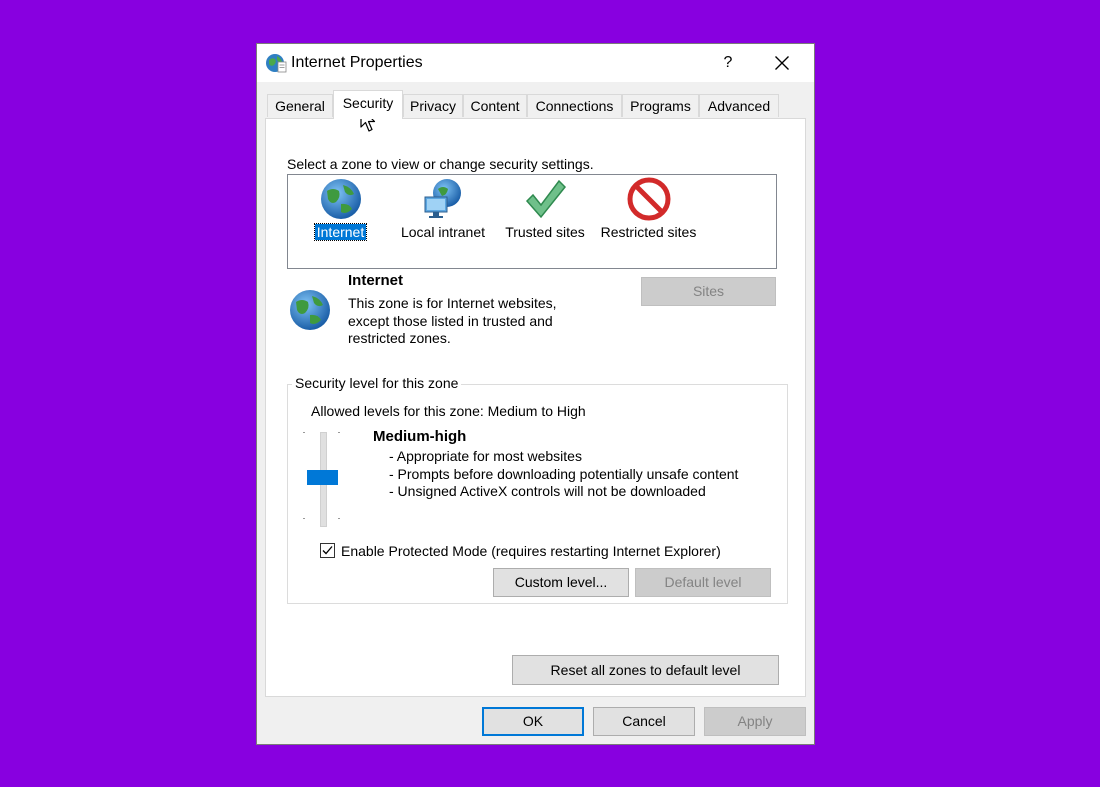 This screenshot has height=787, width=1100. I want to click on ok-button: OK, so click(533, 721).